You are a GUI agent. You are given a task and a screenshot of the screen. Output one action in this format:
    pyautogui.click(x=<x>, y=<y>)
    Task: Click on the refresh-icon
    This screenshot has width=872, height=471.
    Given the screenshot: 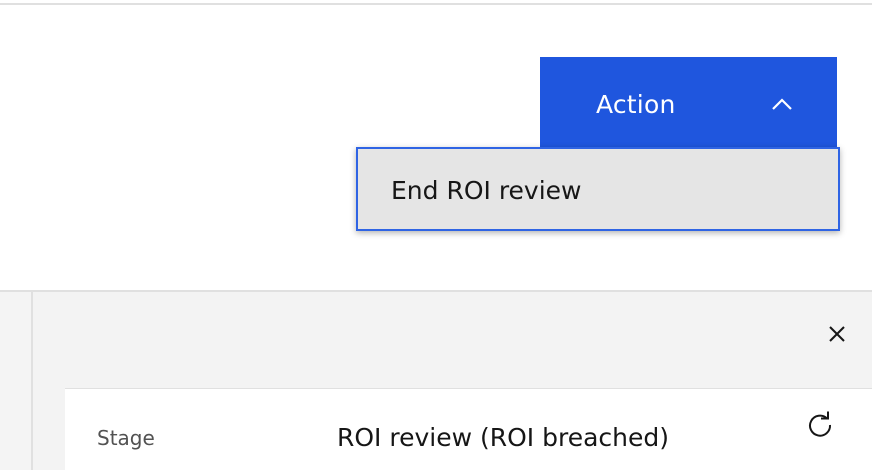 What is the action you would take?
    pyautogui.click(x=820, y=425)
    